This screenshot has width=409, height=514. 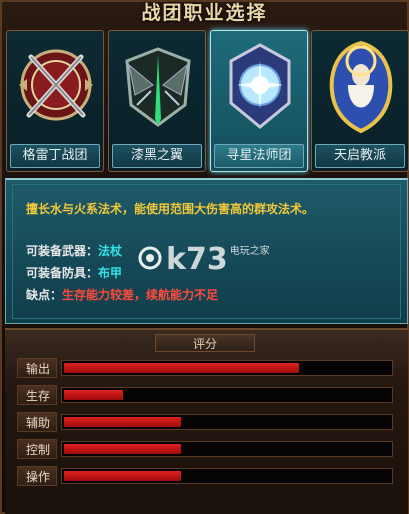 I want to click on stat-output: 输出, so click(x=207, y=369).